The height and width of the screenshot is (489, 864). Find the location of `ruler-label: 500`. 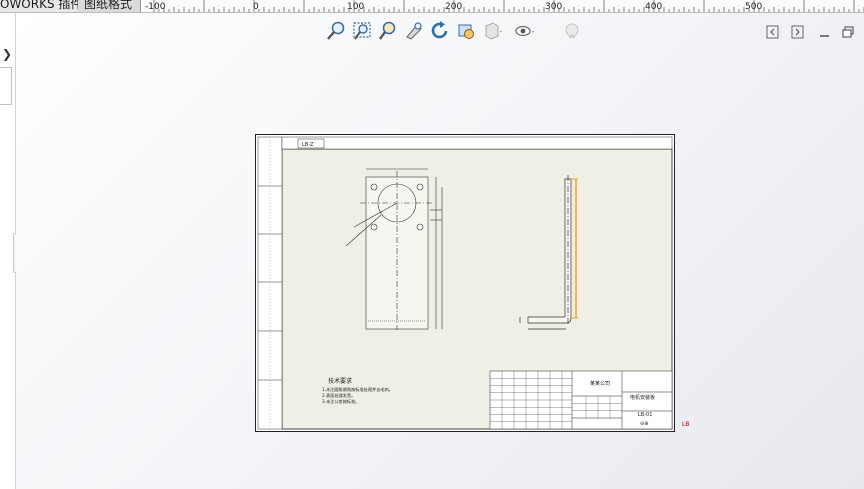

ruler-label: 500 is located at coordinates (753, 7).